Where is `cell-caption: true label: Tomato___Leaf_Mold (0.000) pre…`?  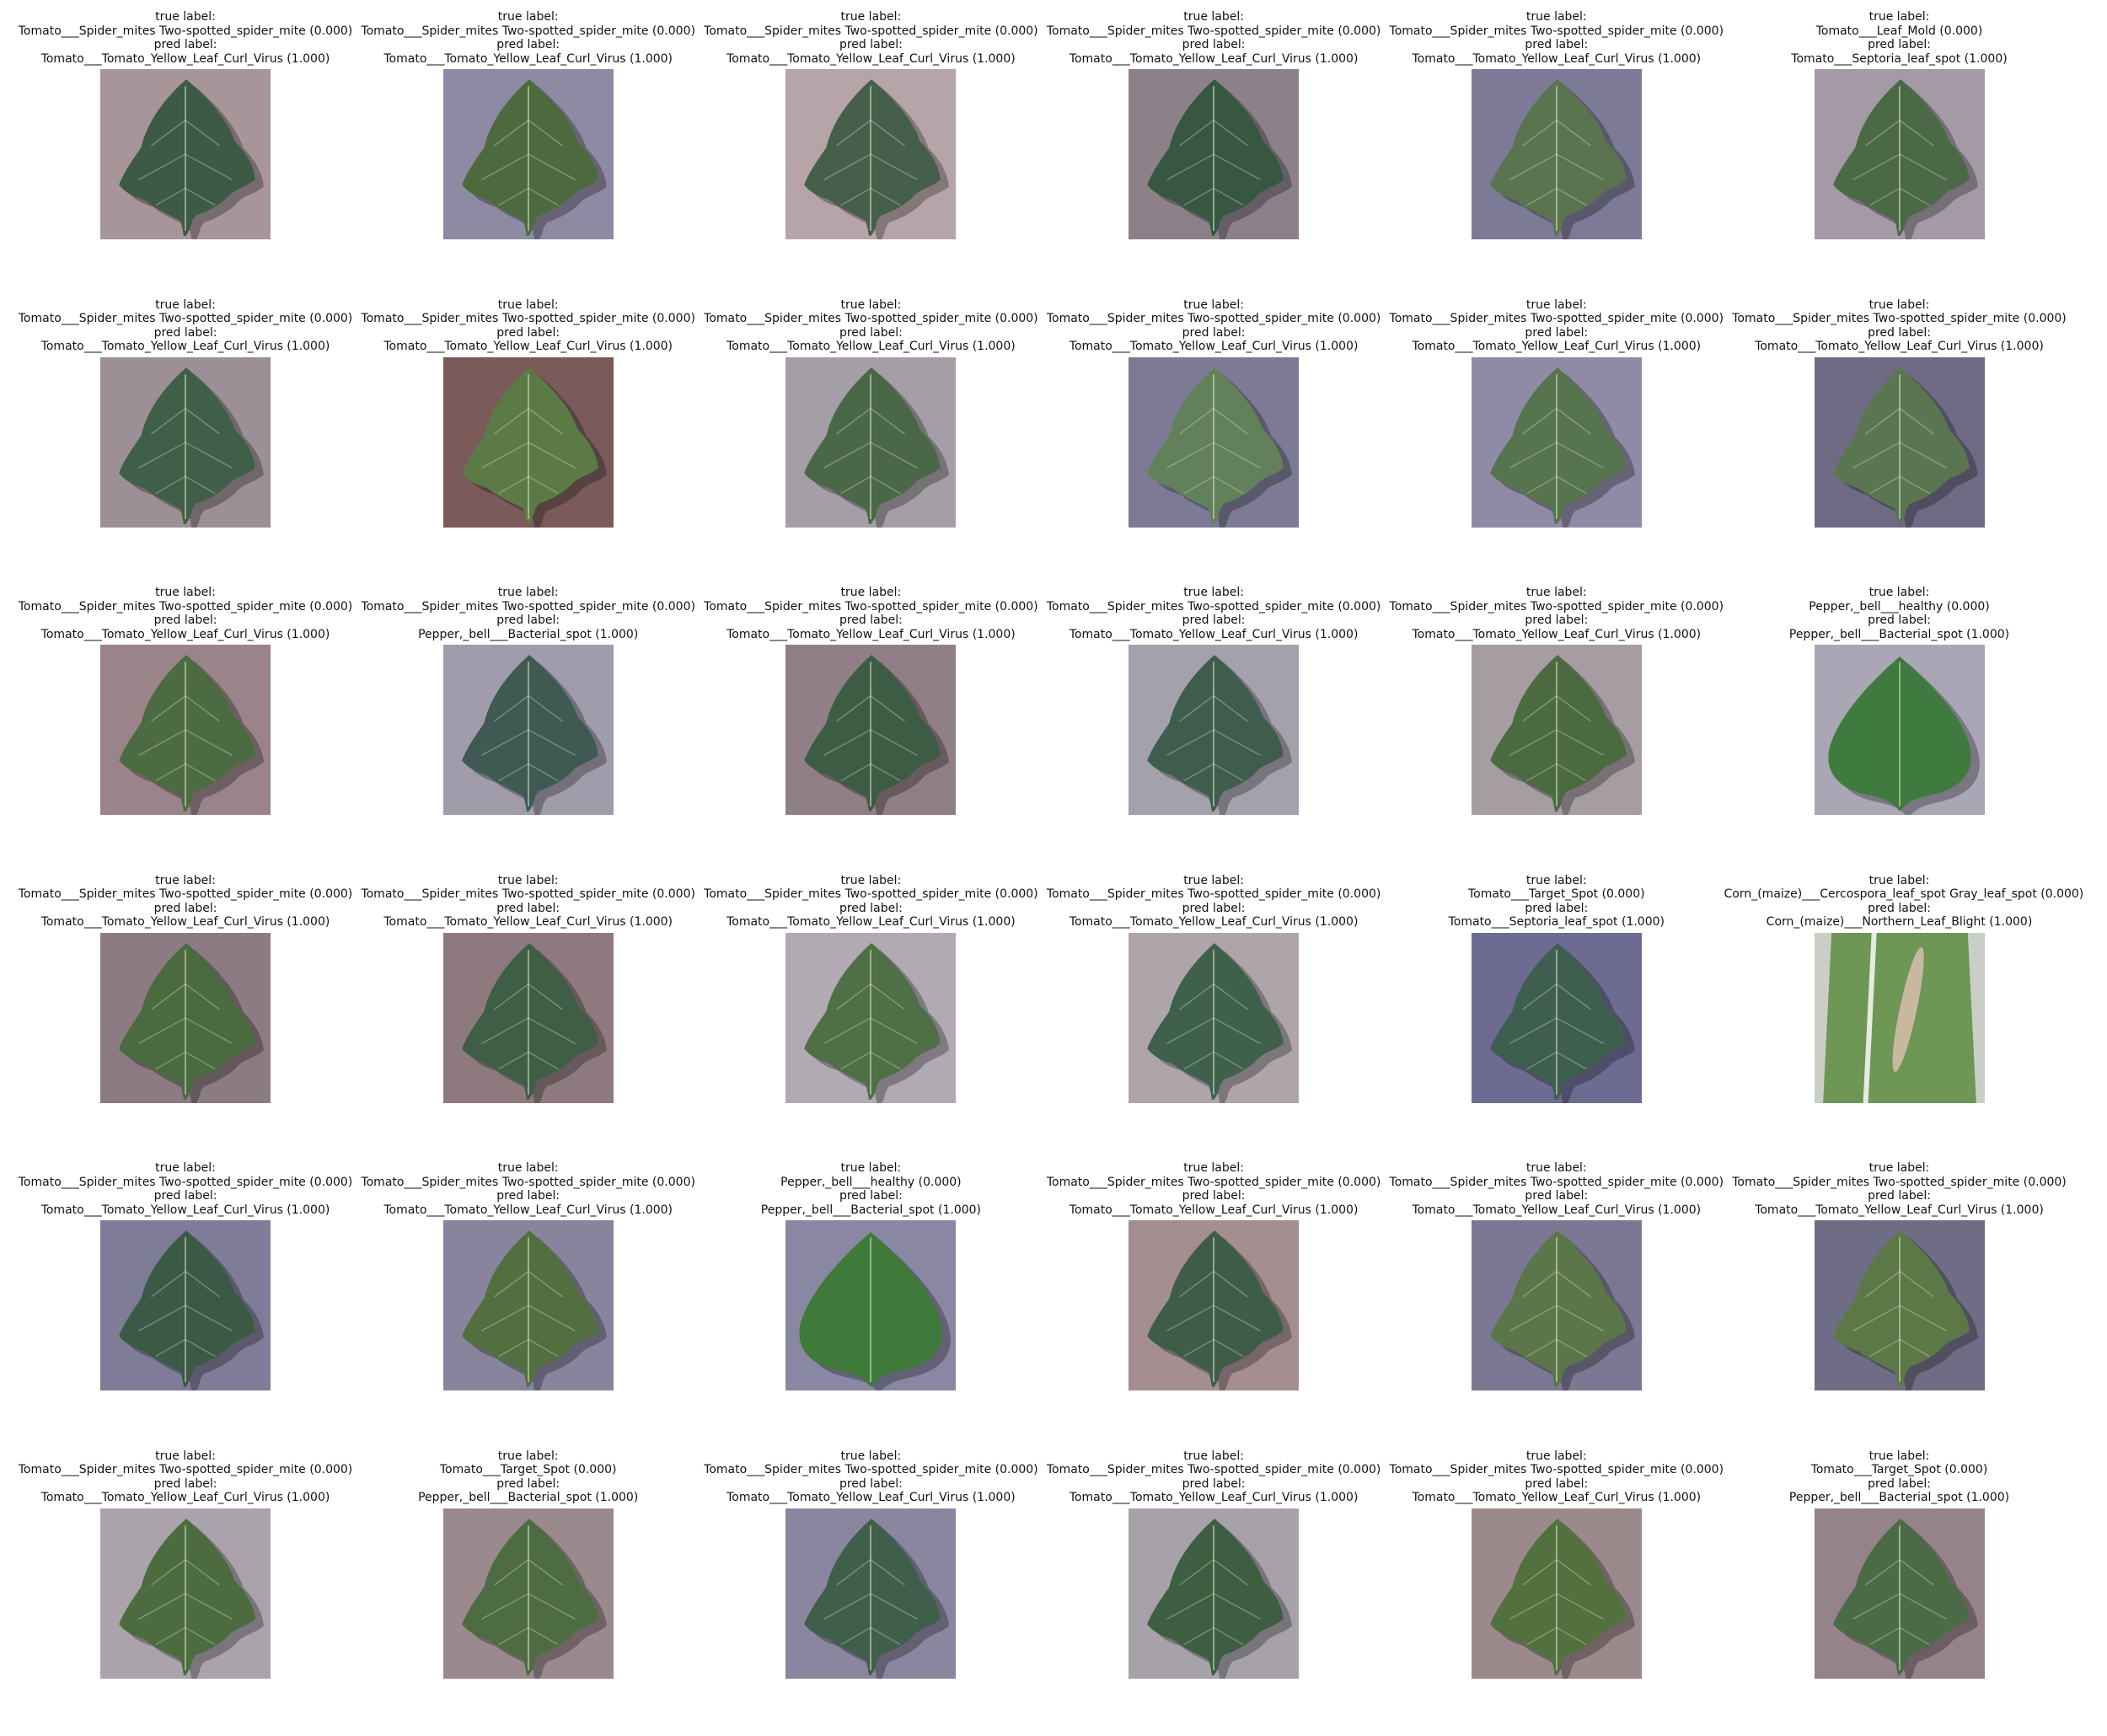 cell-caption: true label: Tomato___Leaf_Mold (0.000) pre… is located at coordinates (1899, 38).